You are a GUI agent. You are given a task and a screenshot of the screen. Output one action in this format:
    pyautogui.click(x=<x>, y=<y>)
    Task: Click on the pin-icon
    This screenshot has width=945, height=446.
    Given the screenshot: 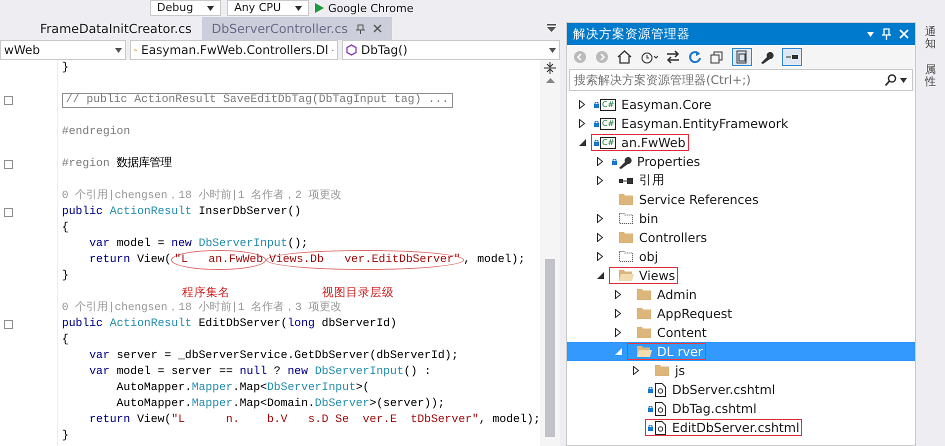 What is the action you would take?
    pyautogui.click(x=360, y=29)
    